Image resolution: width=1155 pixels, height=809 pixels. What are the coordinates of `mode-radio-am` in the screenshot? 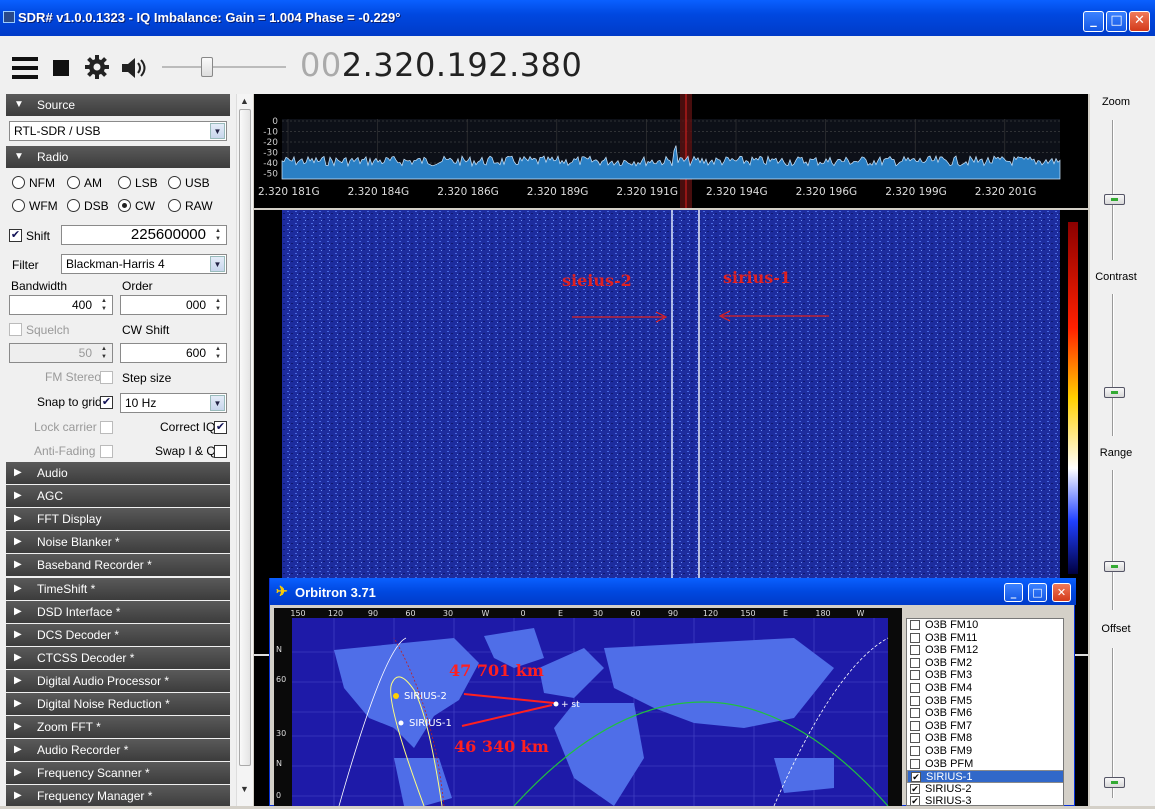 It's located at (73, 182).